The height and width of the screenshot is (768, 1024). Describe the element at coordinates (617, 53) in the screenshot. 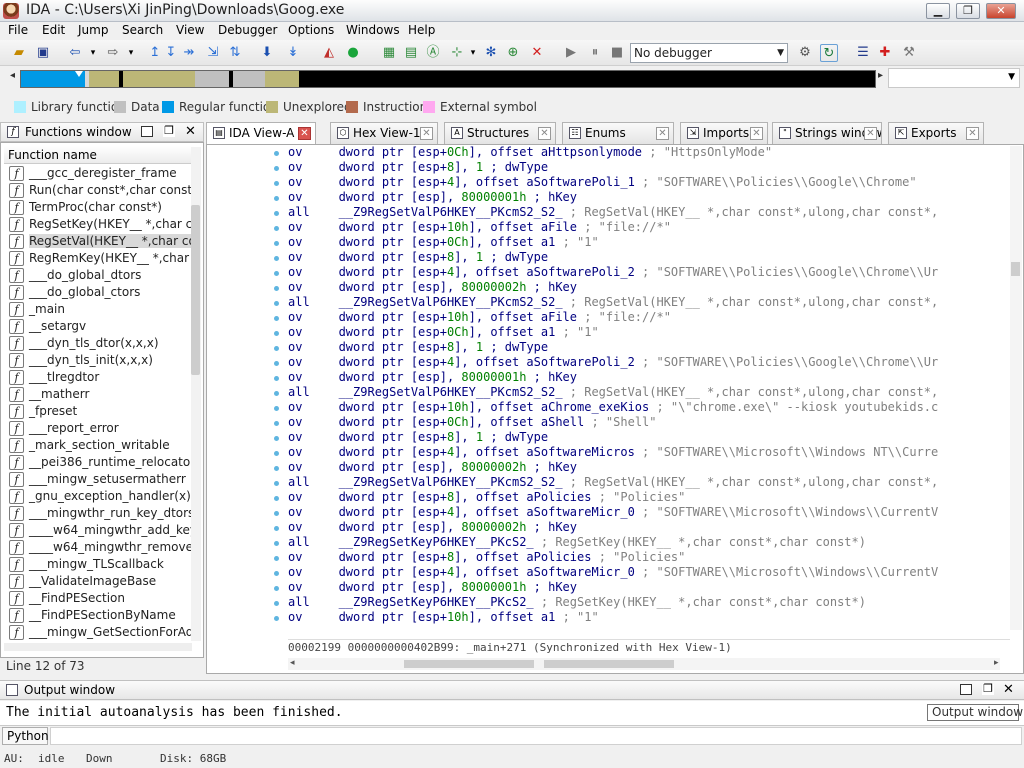

I see `stop-icon: ■` at that location.